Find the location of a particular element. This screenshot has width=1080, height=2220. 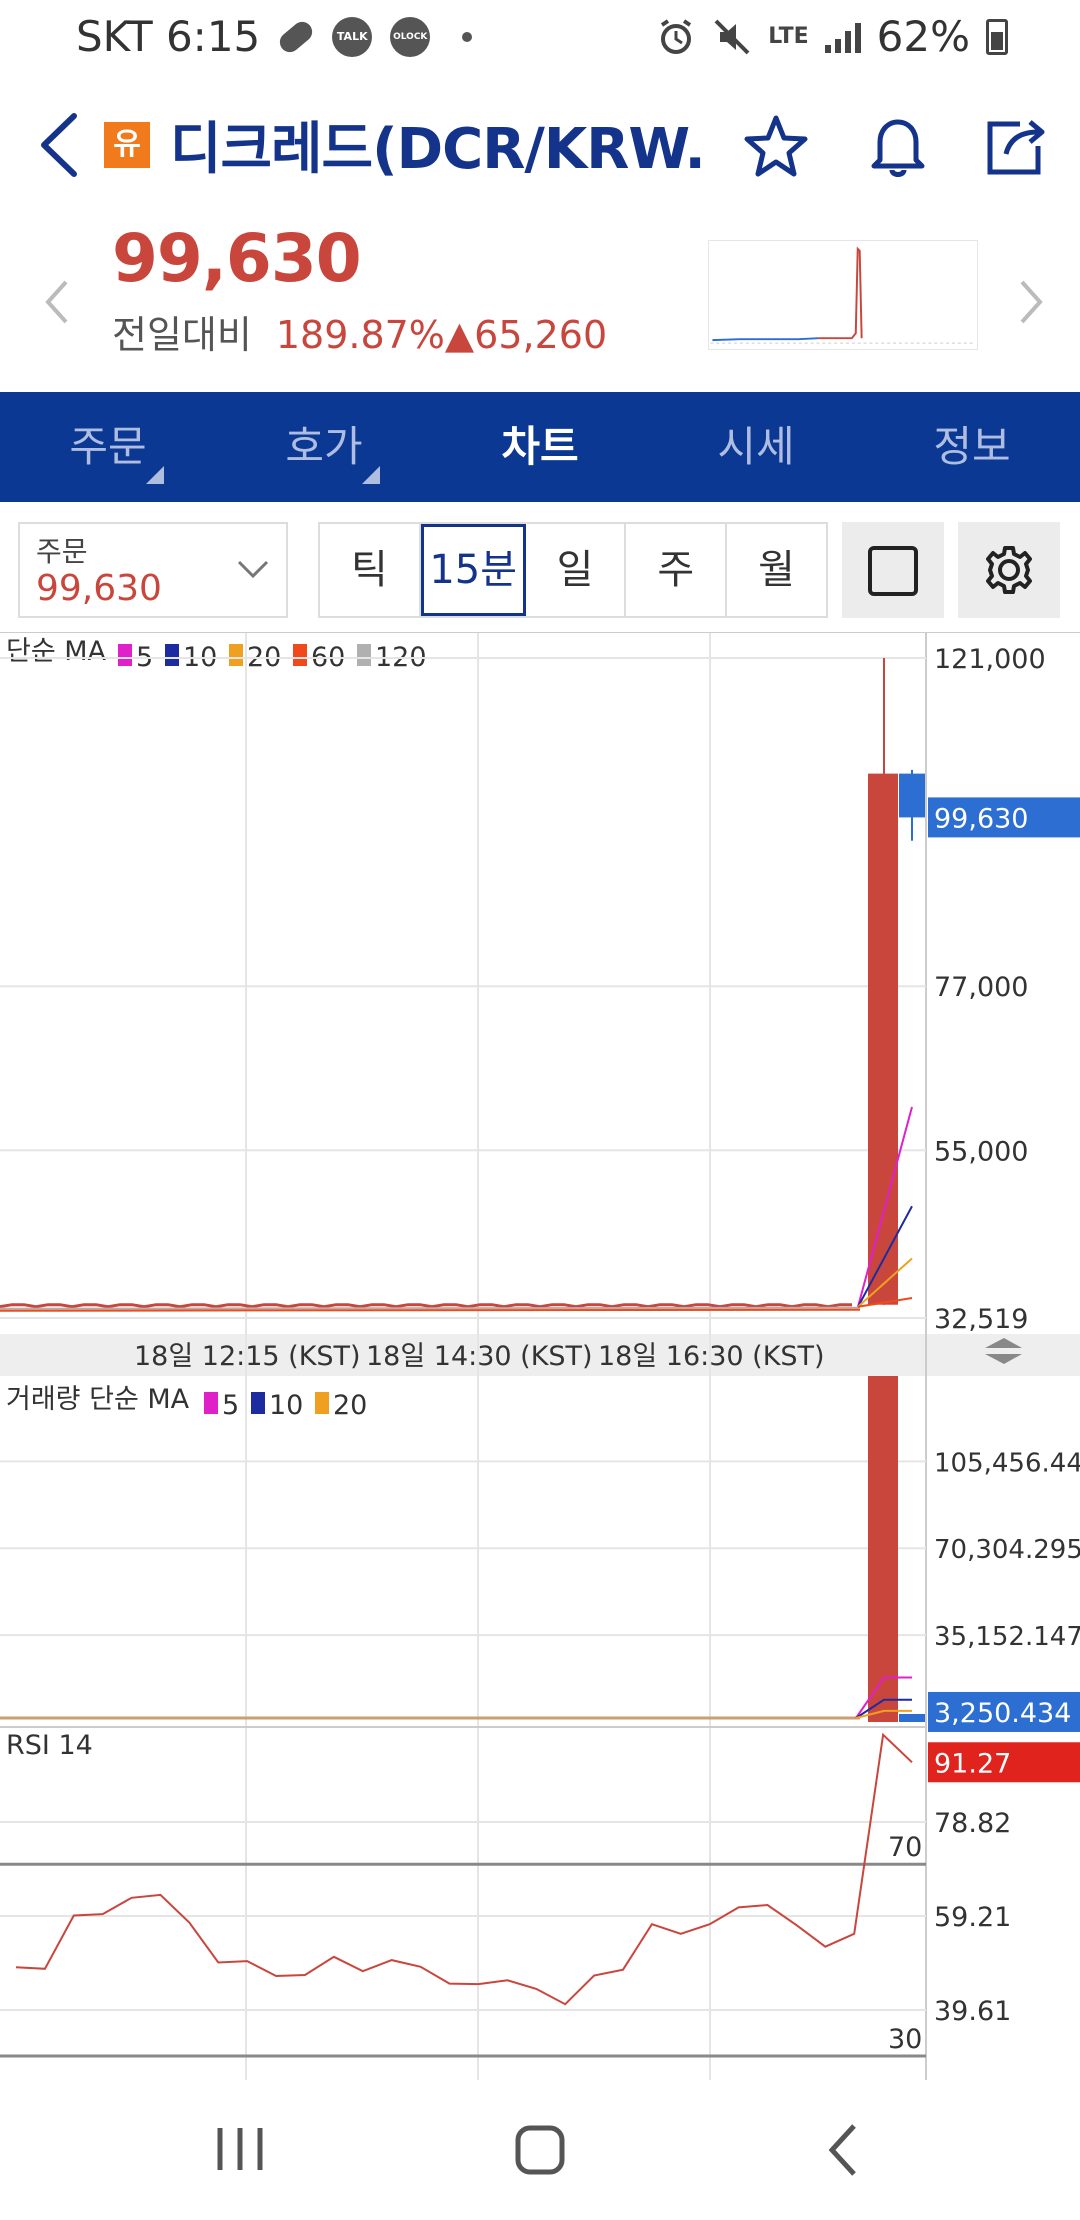

price-axis-label: 77,000 is located at coordinates (981, 987).